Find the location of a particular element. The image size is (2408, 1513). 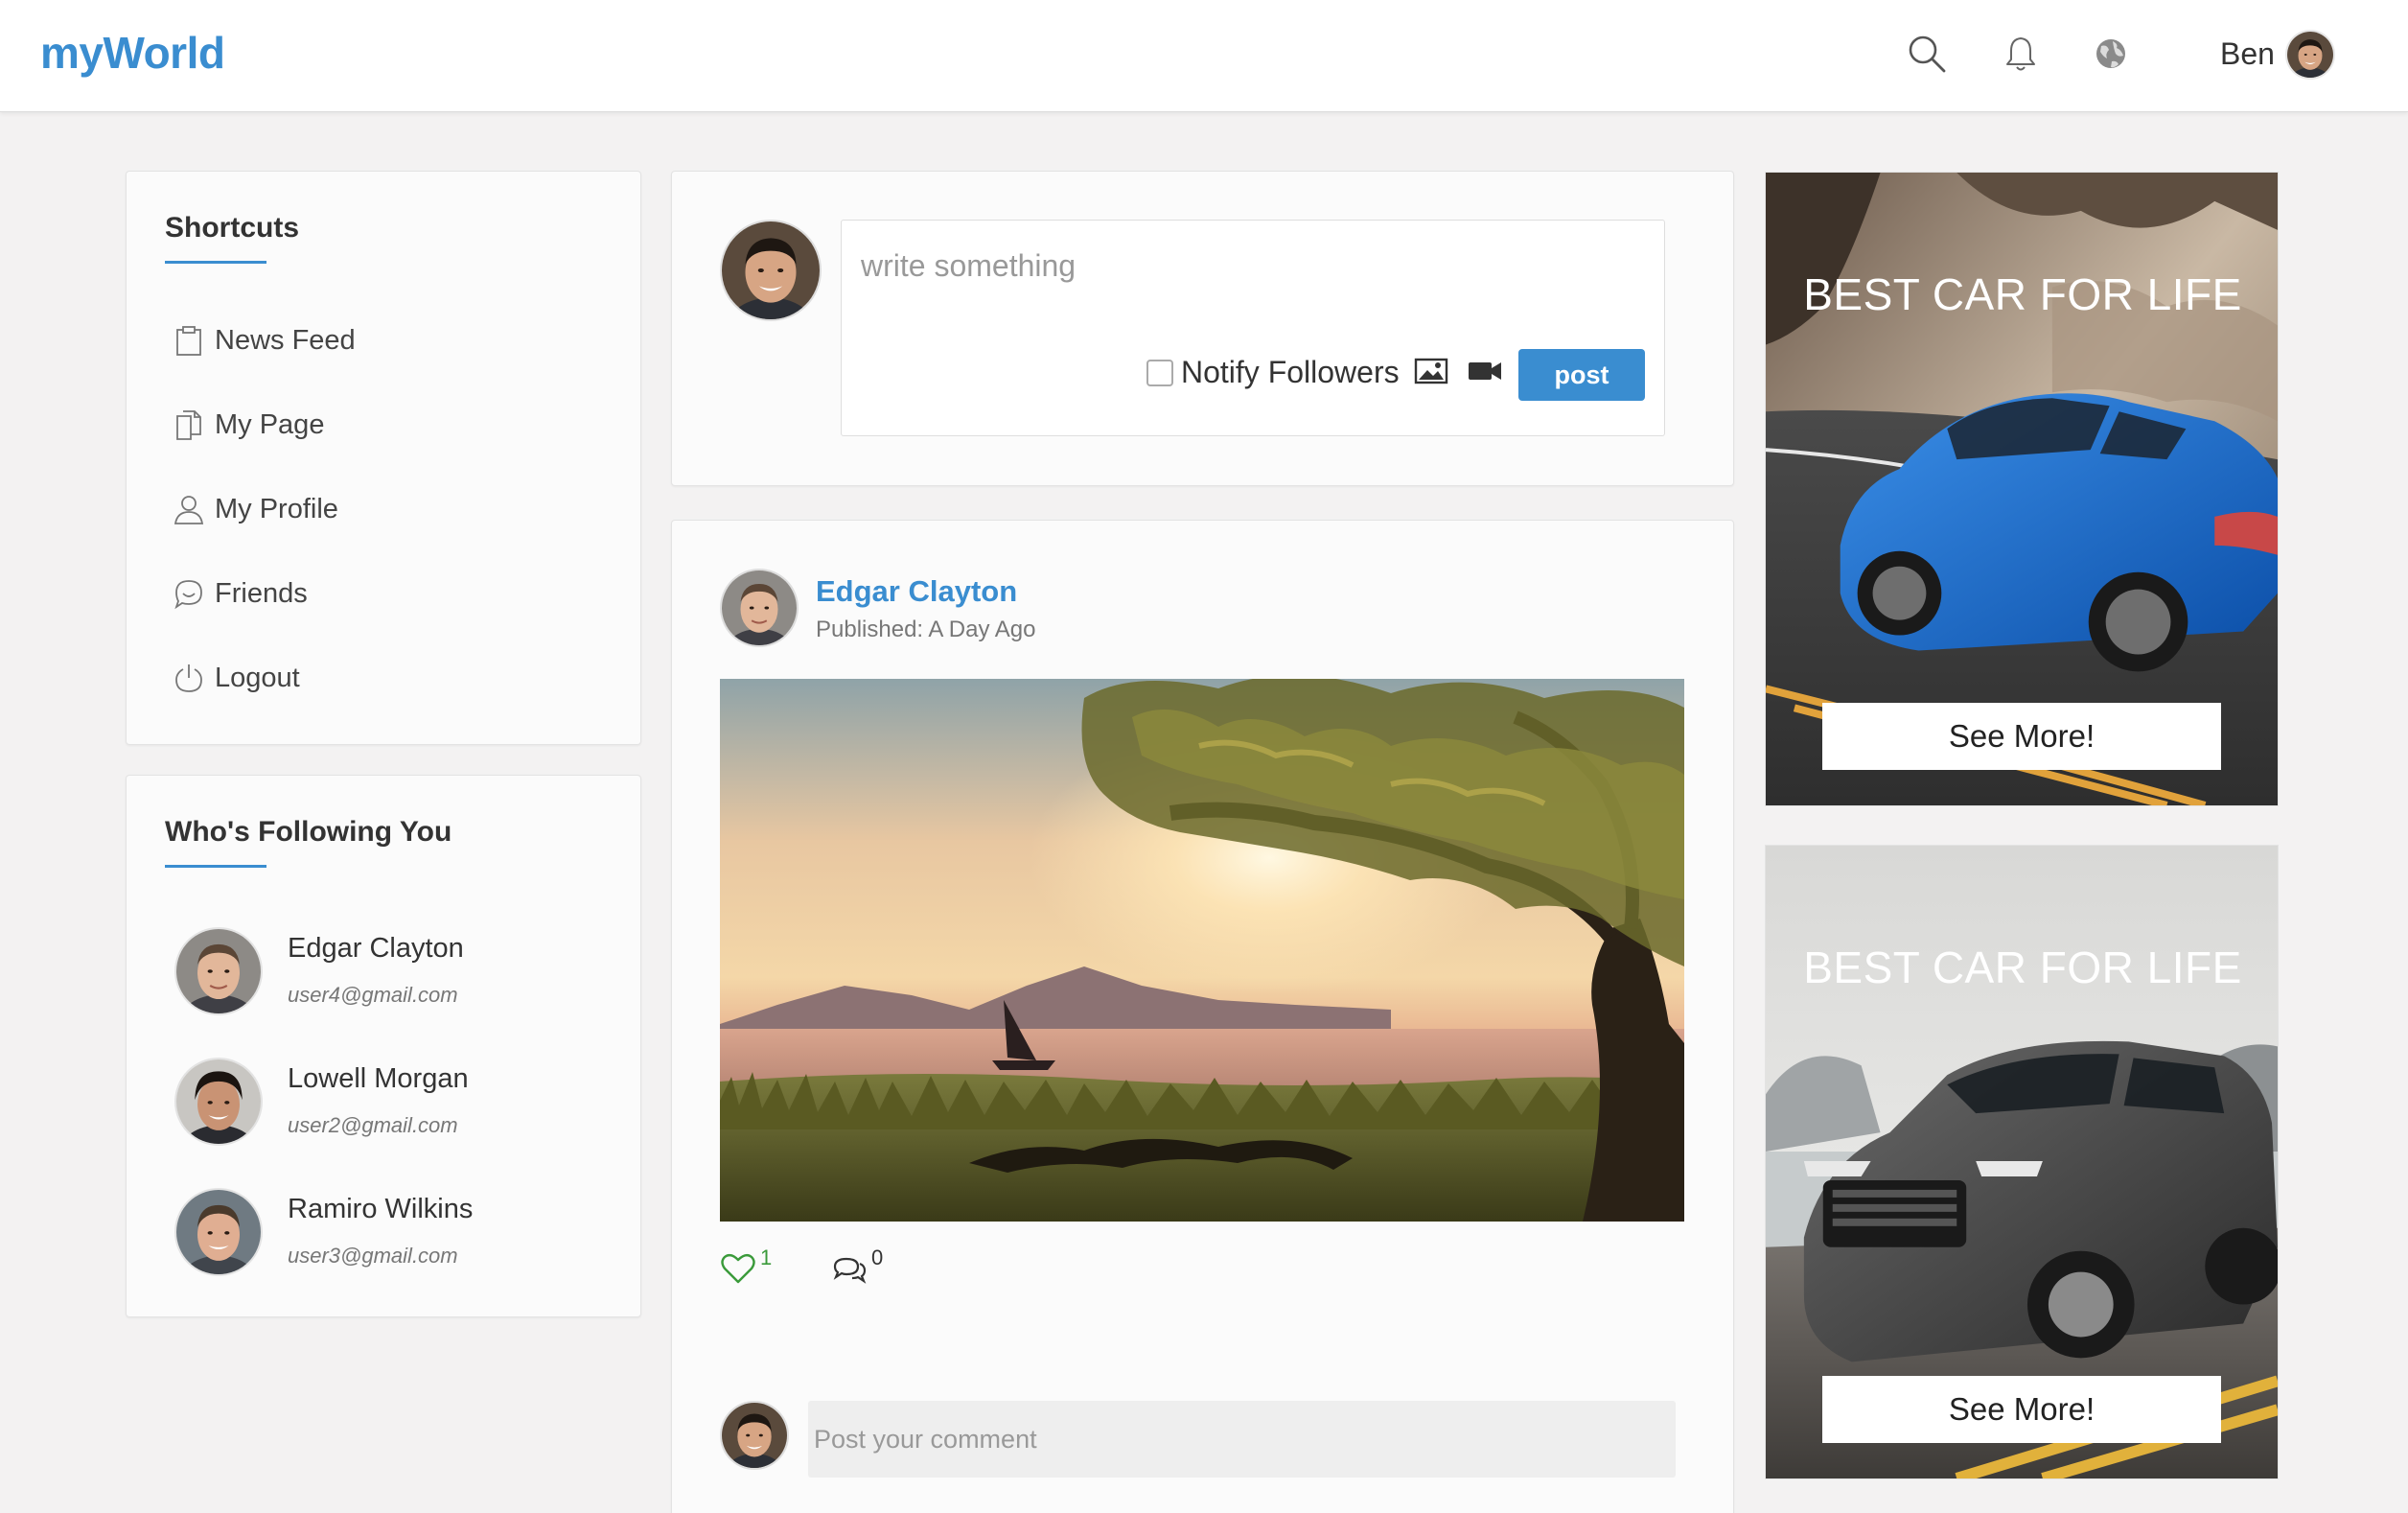

comment-count: 0 is located at coordinates (877, 1257).